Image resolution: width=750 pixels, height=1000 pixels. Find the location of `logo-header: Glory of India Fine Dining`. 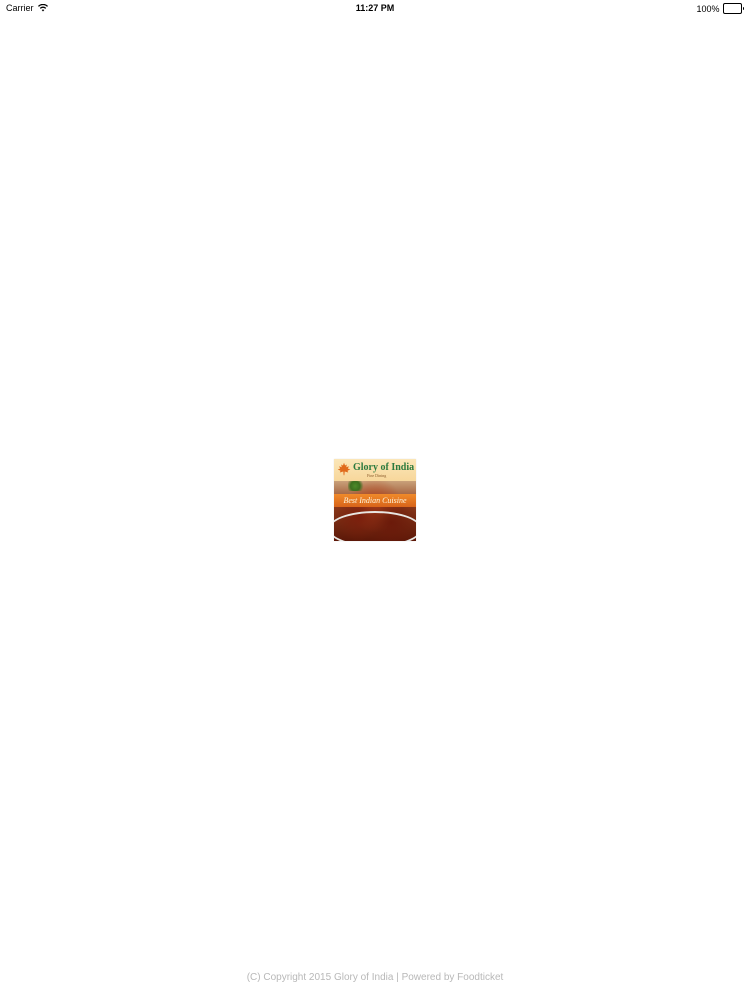

logo-header: Glory of India Fine Dining is located at coordinates (375, 470).